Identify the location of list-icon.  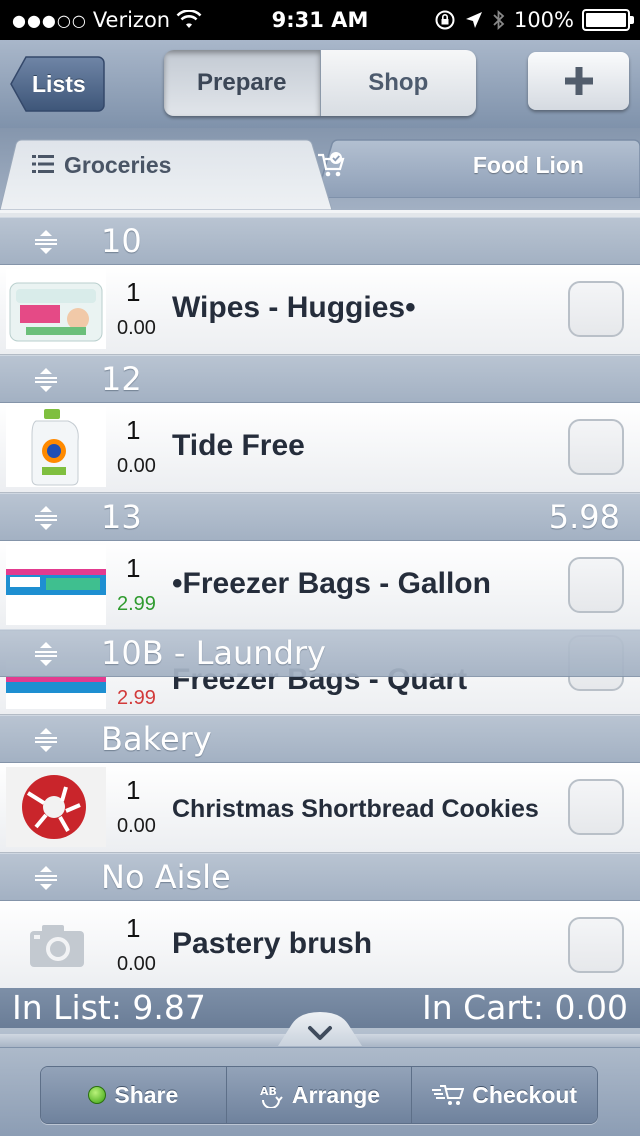
(43, 164).